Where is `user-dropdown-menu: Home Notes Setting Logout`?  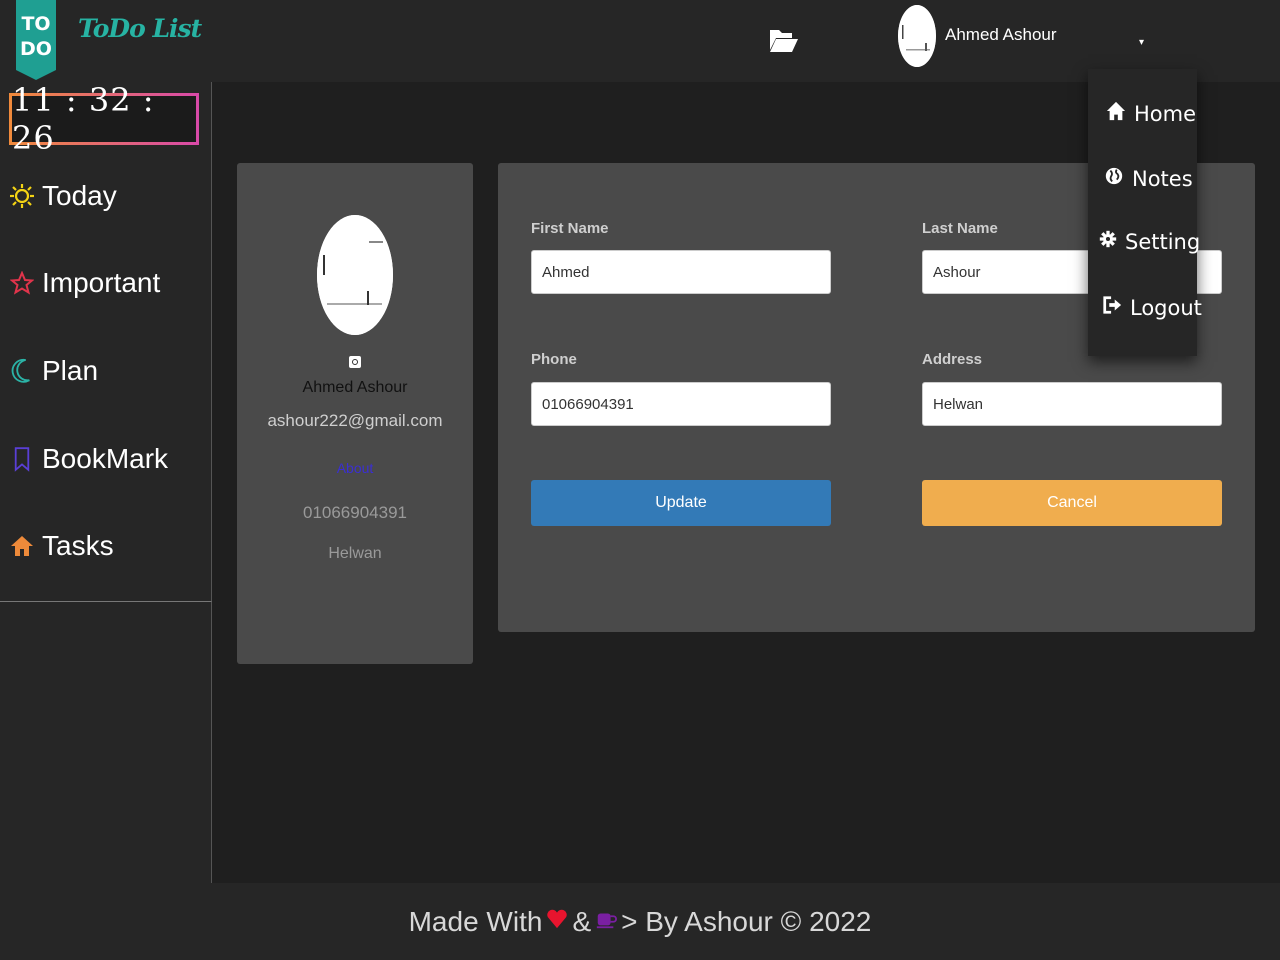 user-dropdown-menu: Home Notes Setting Logout is located at coordinates (1145, 212).